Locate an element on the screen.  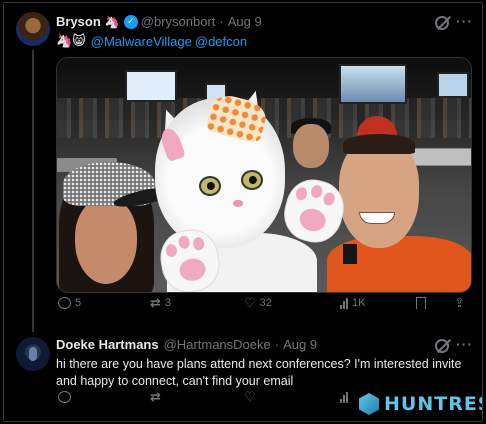
reply-author-handle: @HartmansDoeke is located at coordinates (217, 344).